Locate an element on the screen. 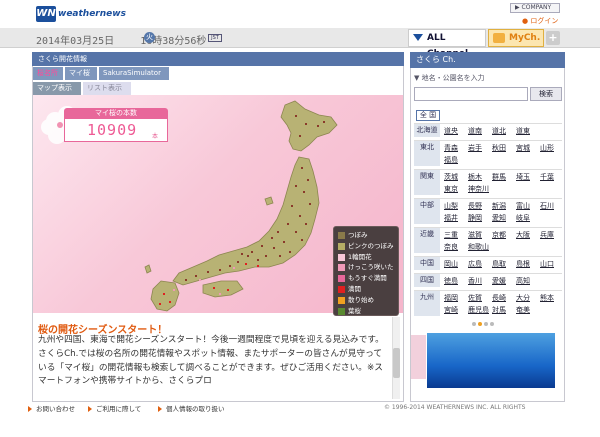 Image resolution: width=600 pixels, height=437 pixels. region-city-link: 島根 is located at coordinates (523, 264).